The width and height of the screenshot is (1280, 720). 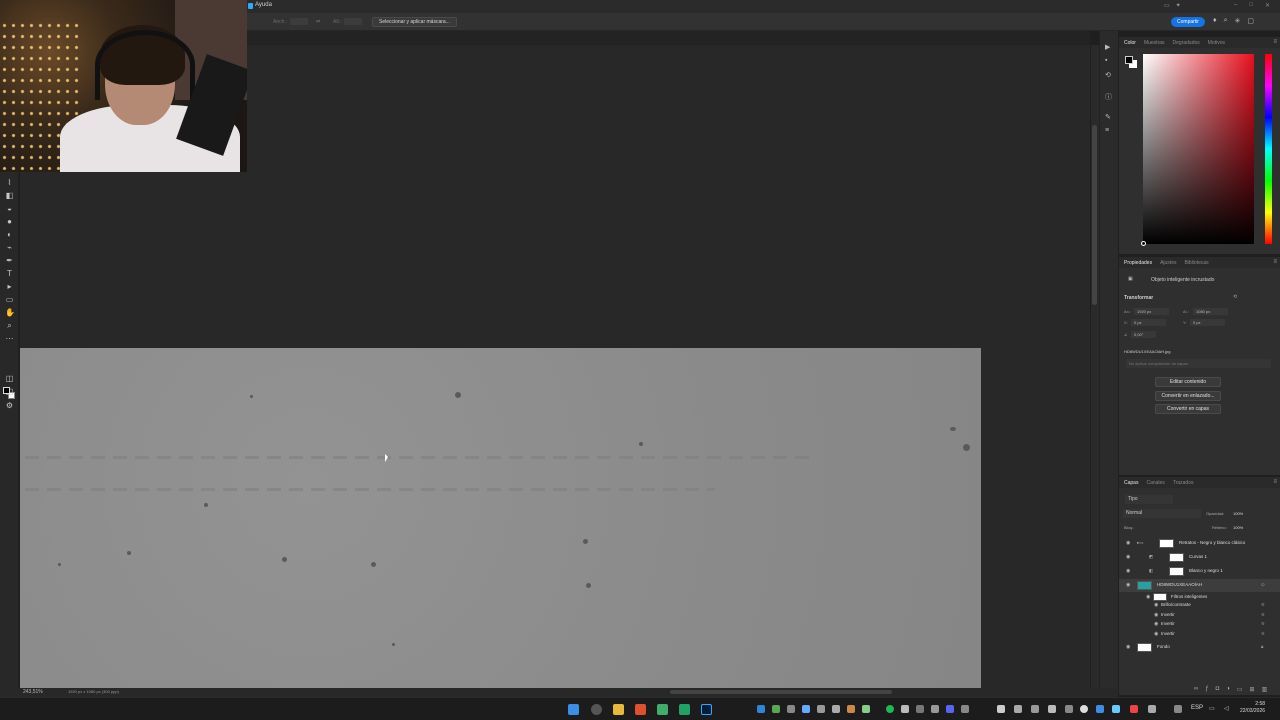 I want to click on pen-tool-icon: ✒, so click(x=9, y=260).